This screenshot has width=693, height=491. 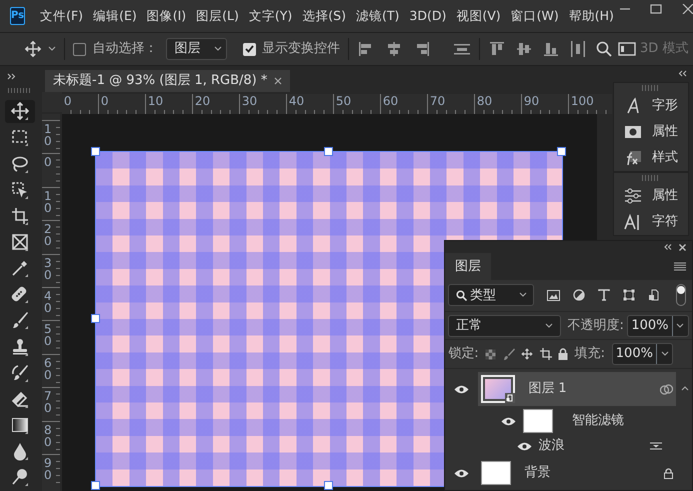 What do you see at coordinates (551, 49) in the screenshot?
I see `align-bottom-icon` at bounding box center [551, 49].